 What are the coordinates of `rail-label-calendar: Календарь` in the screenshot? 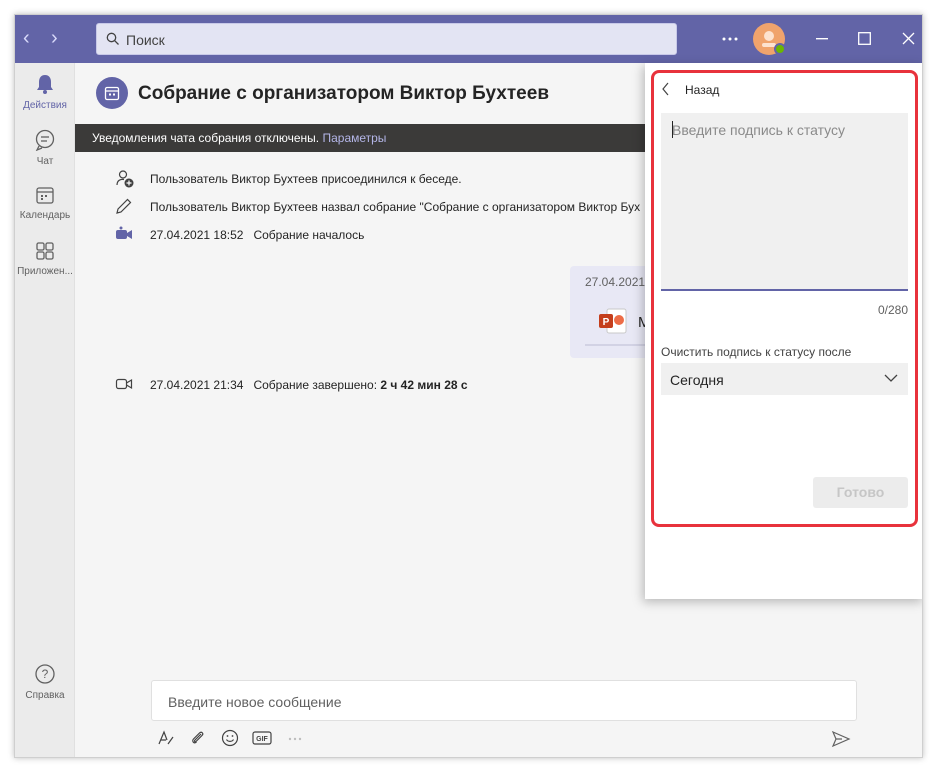 It's located at (45, 215).